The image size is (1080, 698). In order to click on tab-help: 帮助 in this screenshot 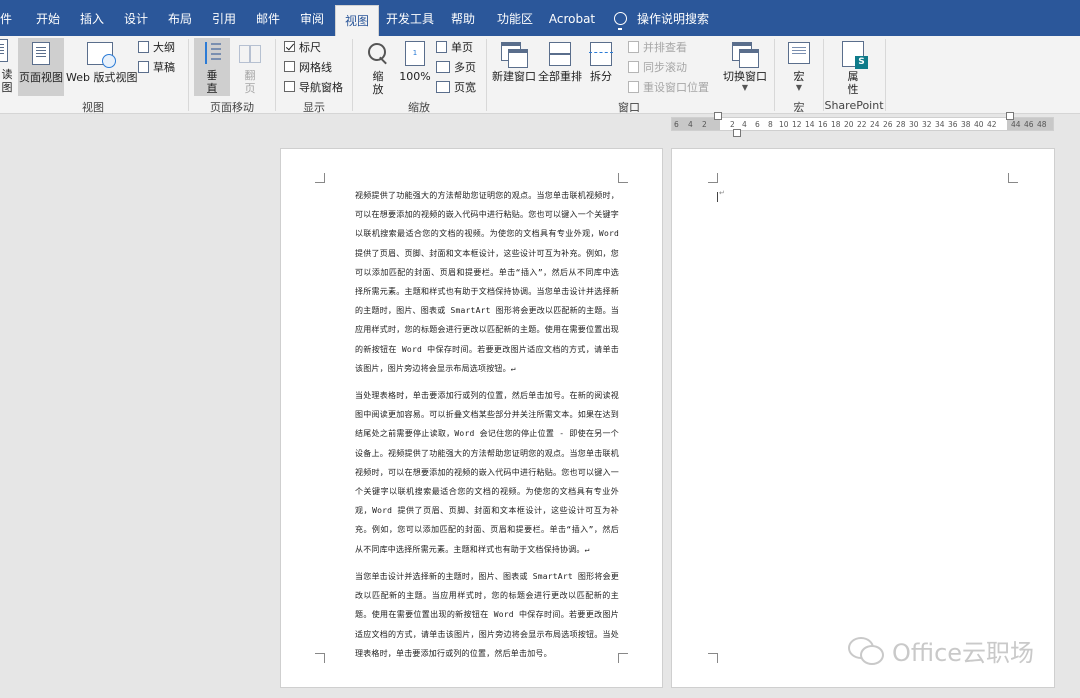, I will do `click(463, 18)`.